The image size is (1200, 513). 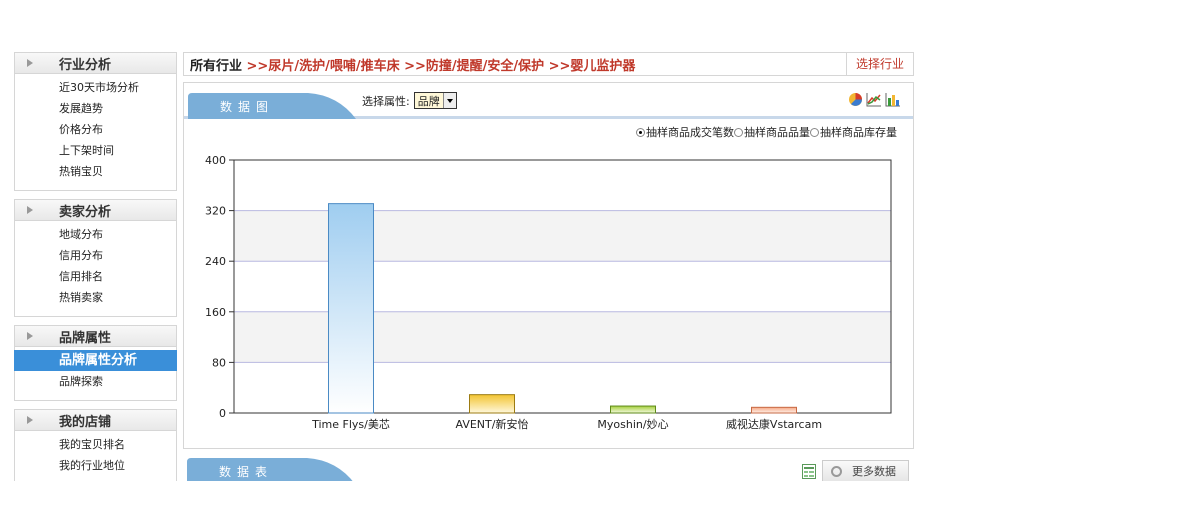 What do you see at coordinates (809, 471) in the screenshot?
I see `excel-export-icon` at bounding box center [809, 471].